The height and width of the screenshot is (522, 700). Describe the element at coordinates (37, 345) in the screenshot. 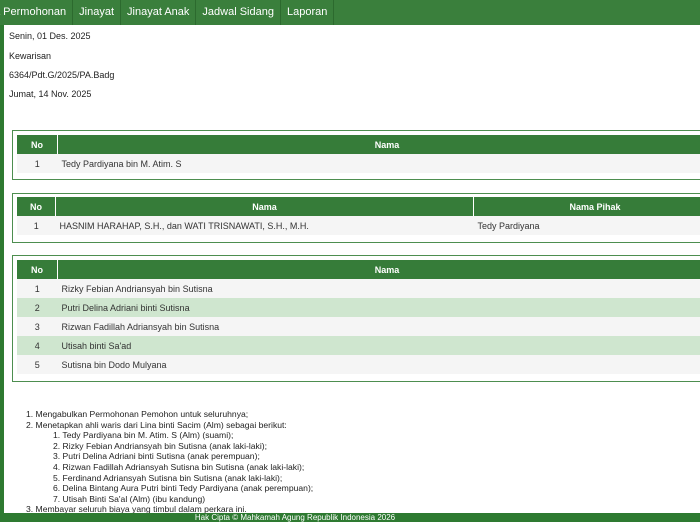

I see `cell-no: 4` at that location.